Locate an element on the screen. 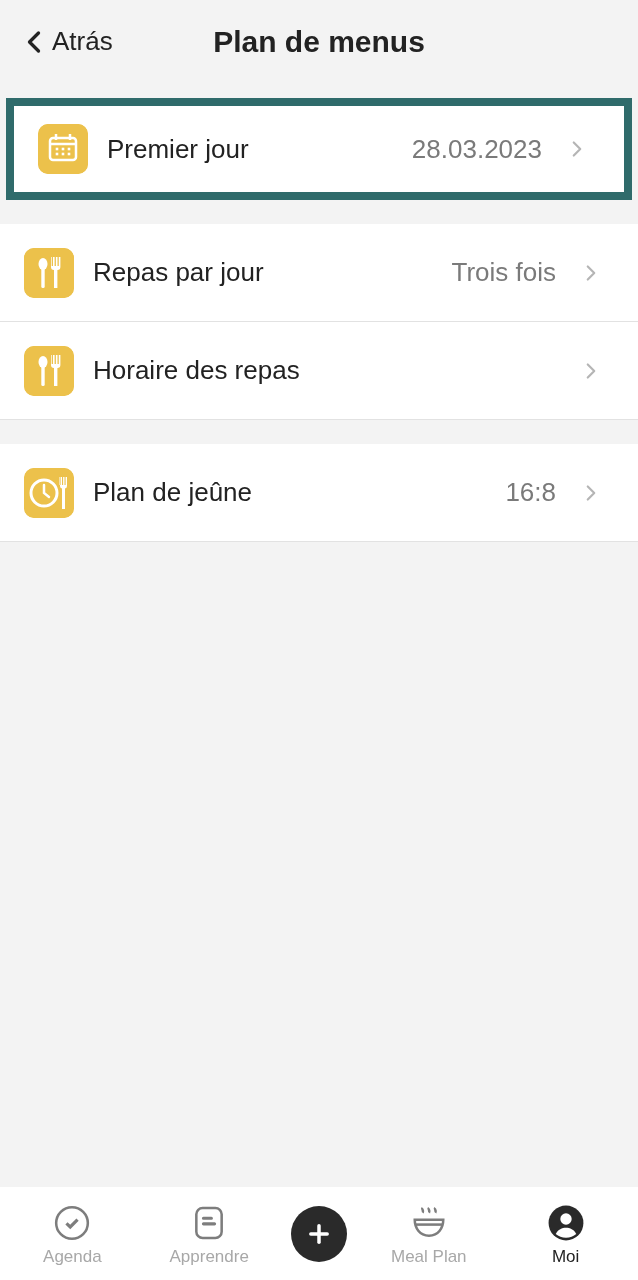 This screenshot has width=638, height=1280. tab: Moi is located at coordinates (565, 1233).